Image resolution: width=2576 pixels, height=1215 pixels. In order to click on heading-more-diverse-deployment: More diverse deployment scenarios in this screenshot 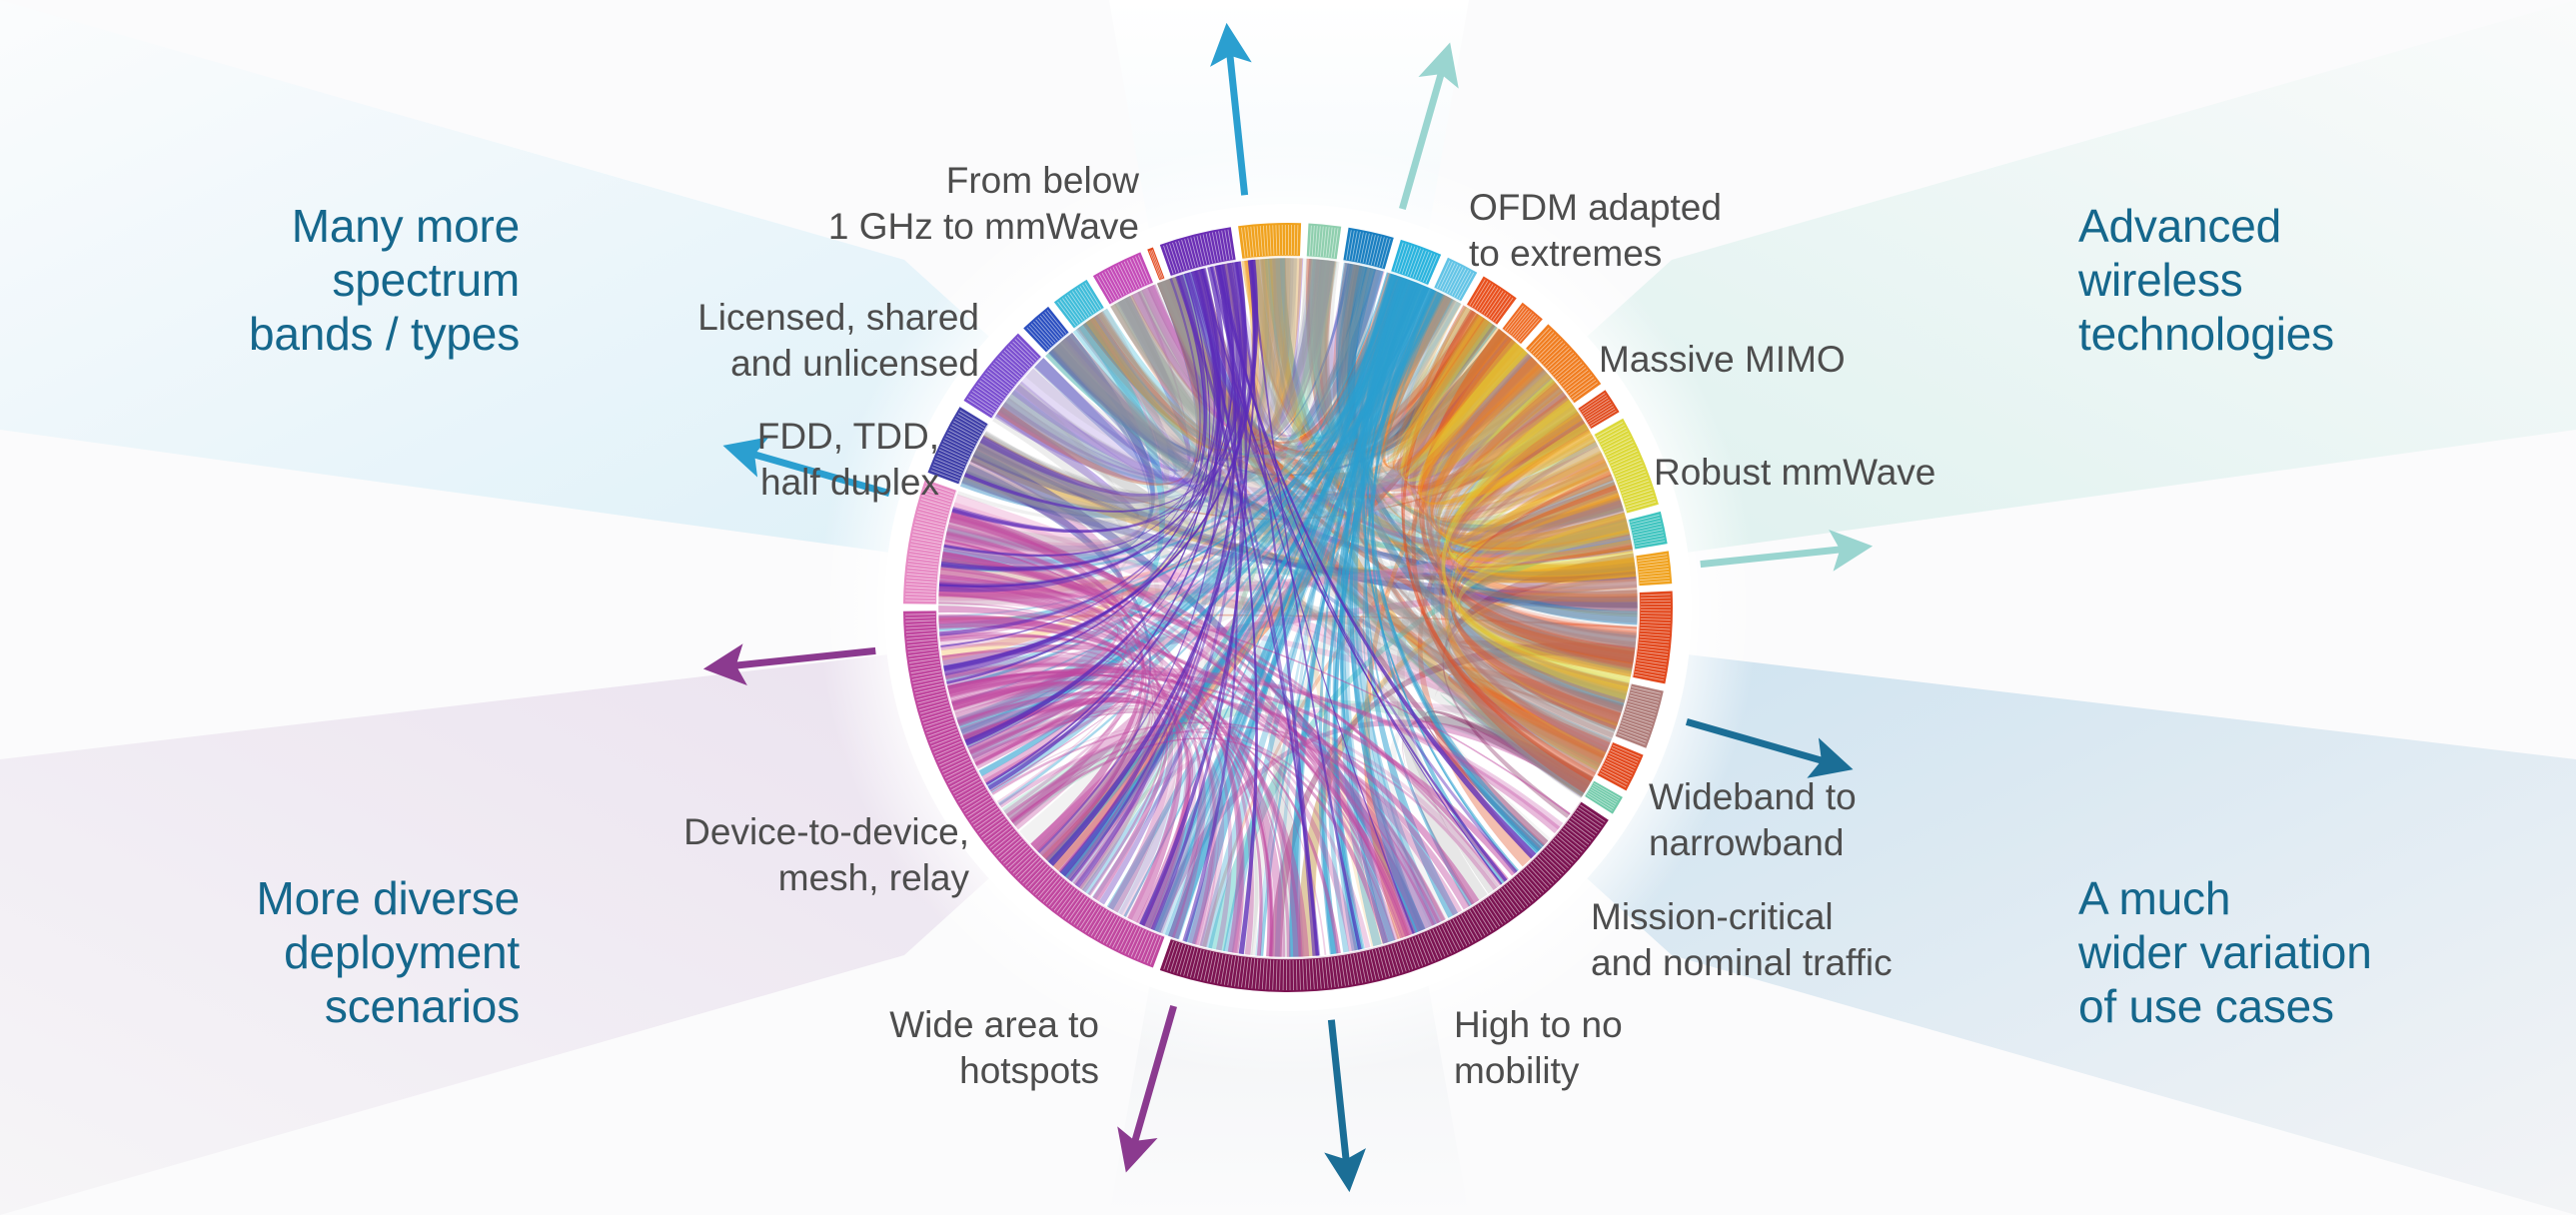, I will do `click(388, 952)`.